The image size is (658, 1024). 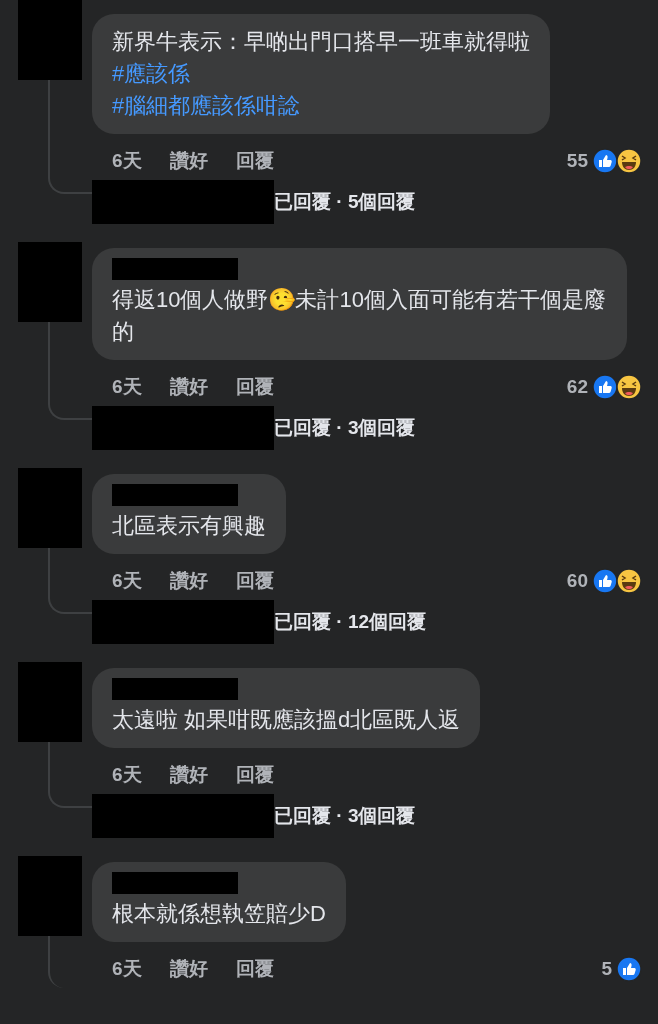 I want to click on comment-text: 根本就係想執笠賠少D, so click(x=219, y=914).